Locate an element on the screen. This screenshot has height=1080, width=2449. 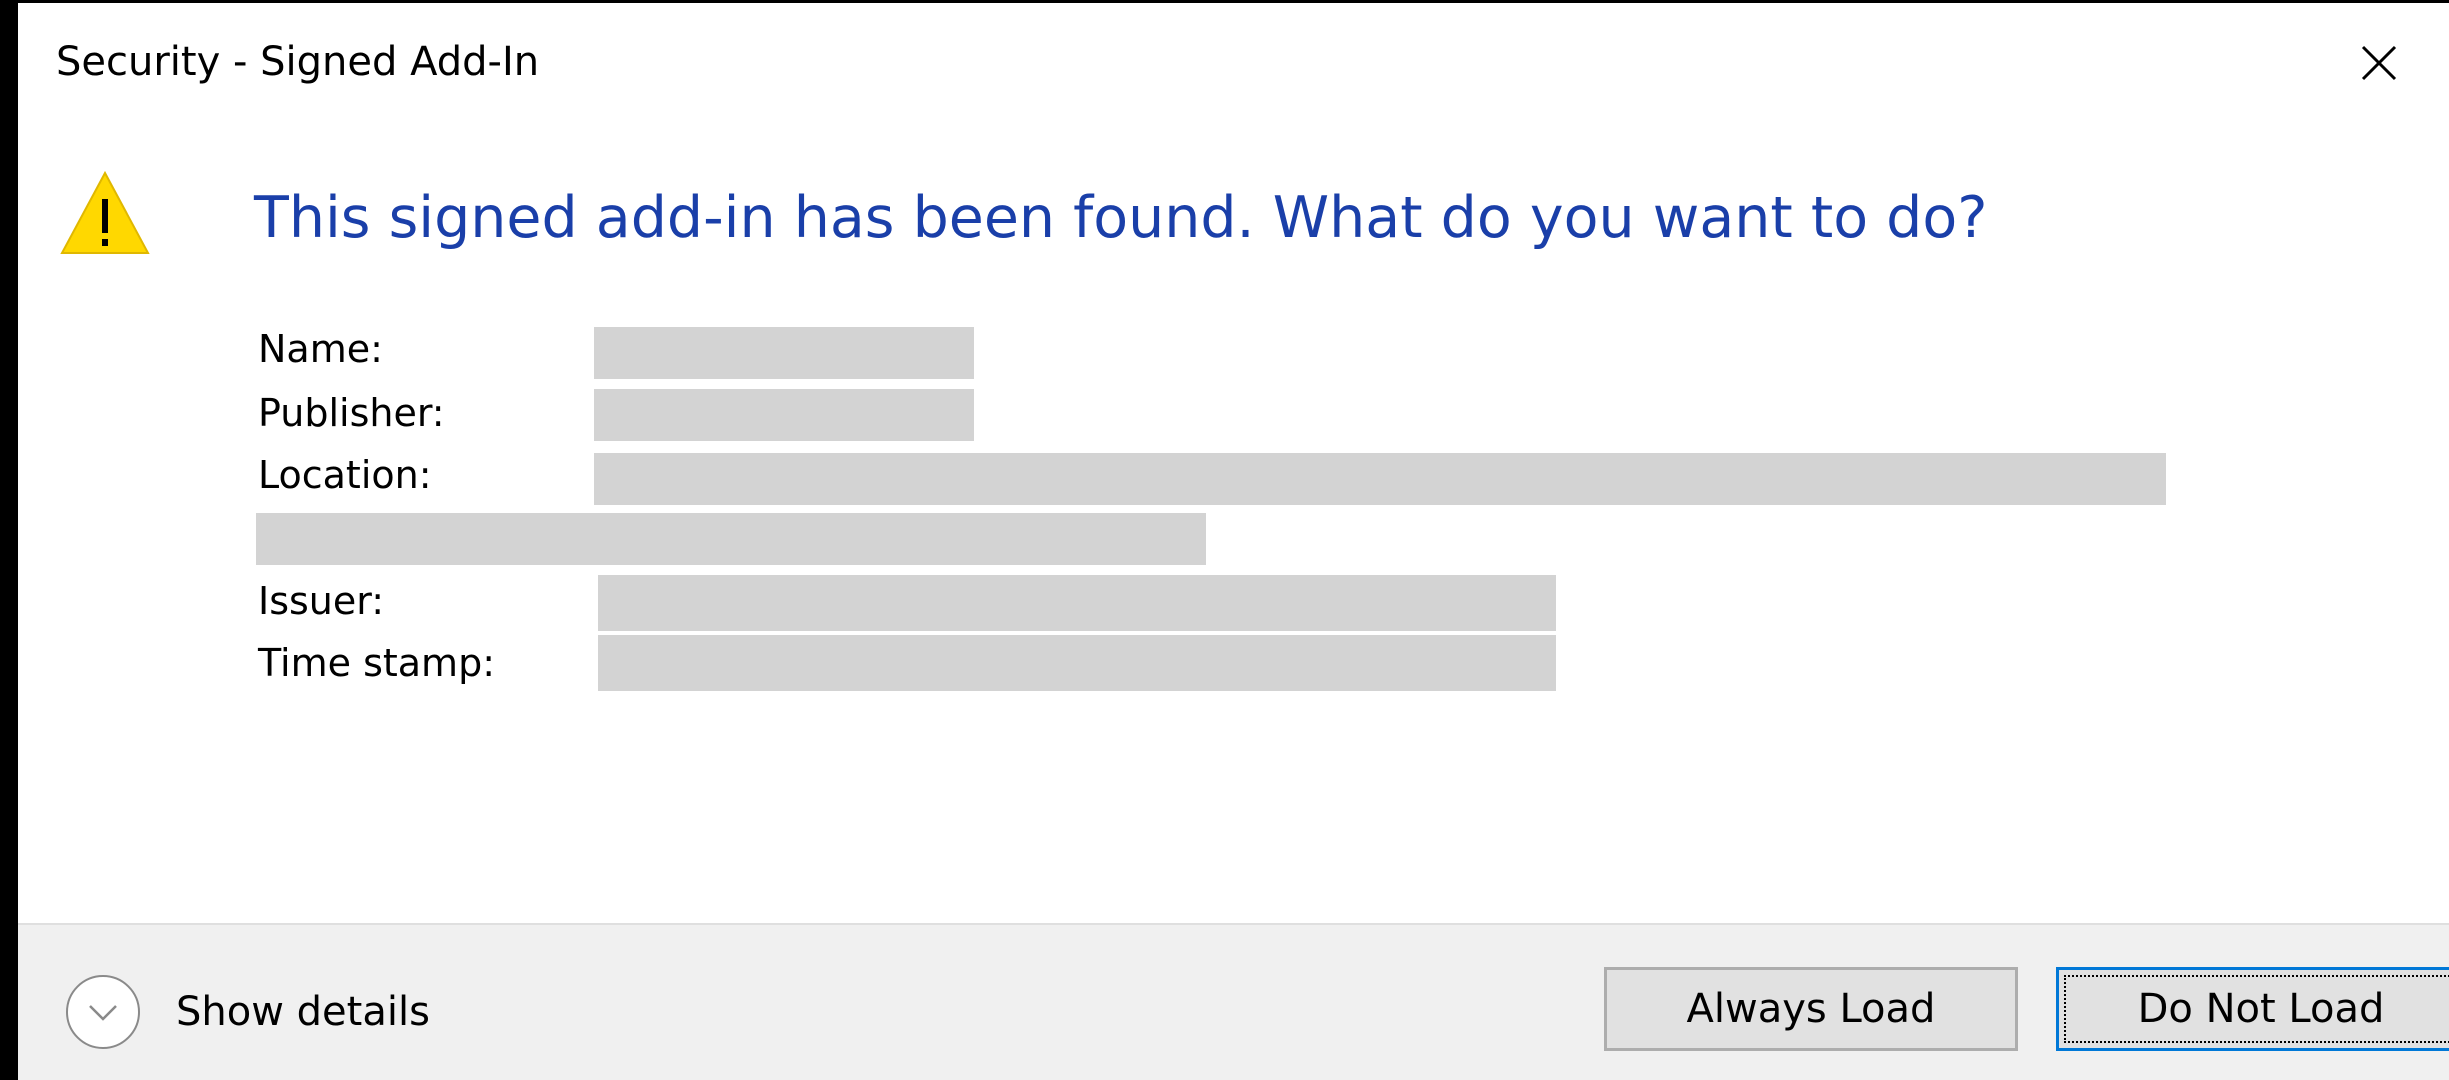
warning-triangle-icon is located at coordinates (105, 212).